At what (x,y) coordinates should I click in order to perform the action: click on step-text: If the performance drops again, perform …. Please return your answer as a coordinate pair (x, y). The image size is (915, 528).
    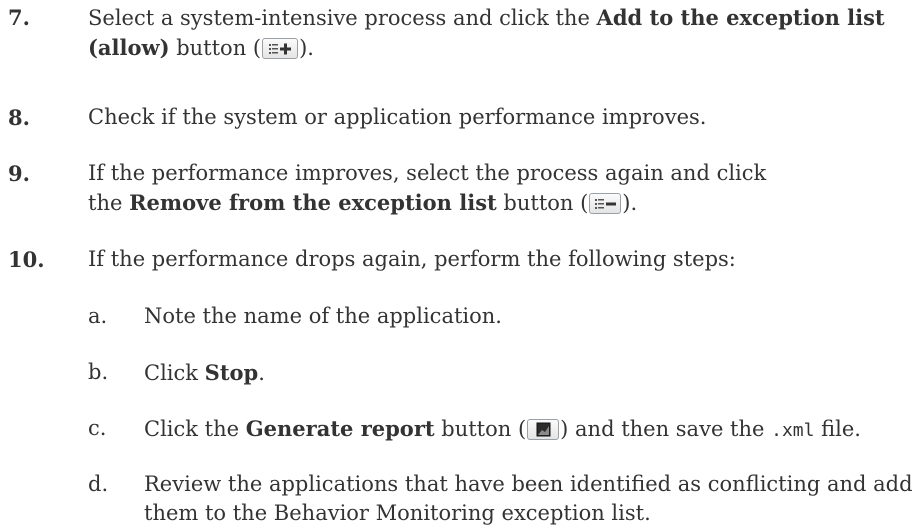
    Looking at the image, I should click on (412, 259).